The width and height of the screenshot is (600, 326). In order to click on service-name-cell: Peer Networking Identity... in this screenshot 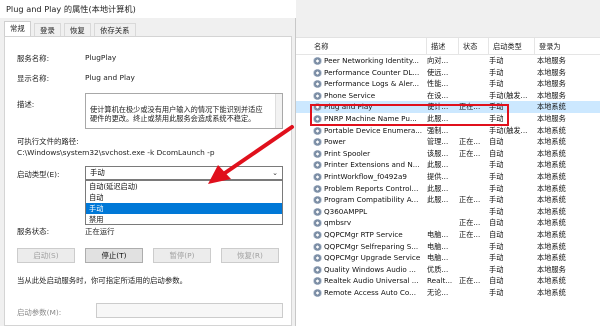, I will do `click(371, 60)`.